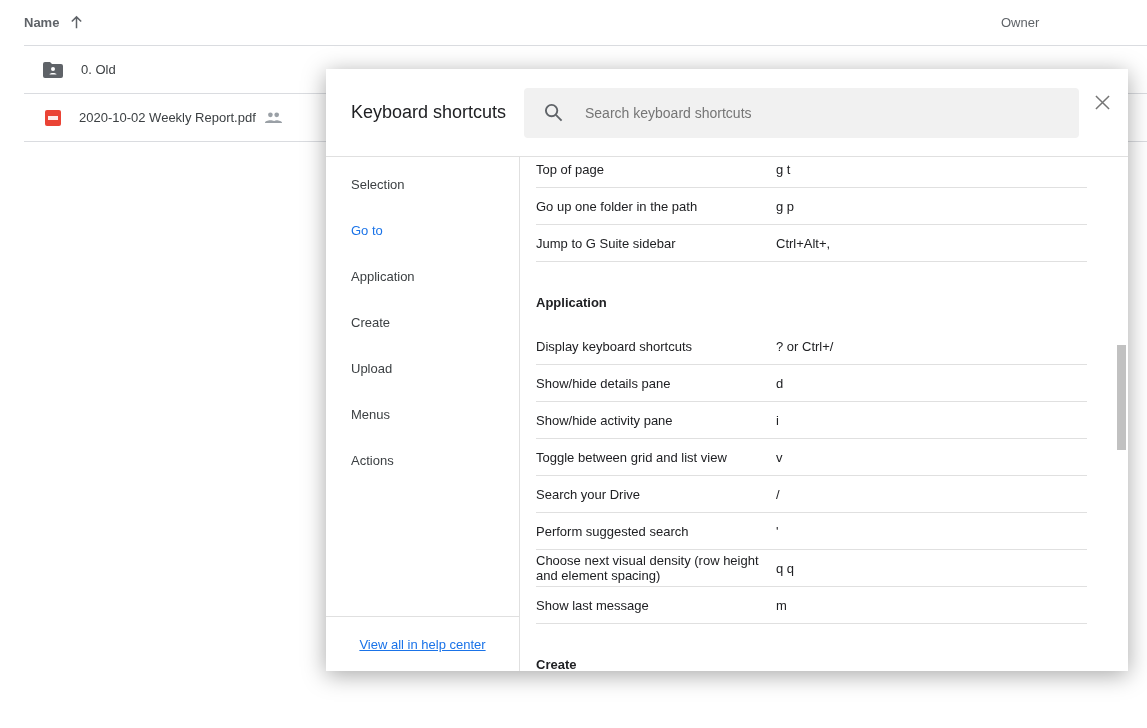  Describe the element at coordinates (570, 169) in the screenshot. I see `shortcut-action: Top of page` at that location.